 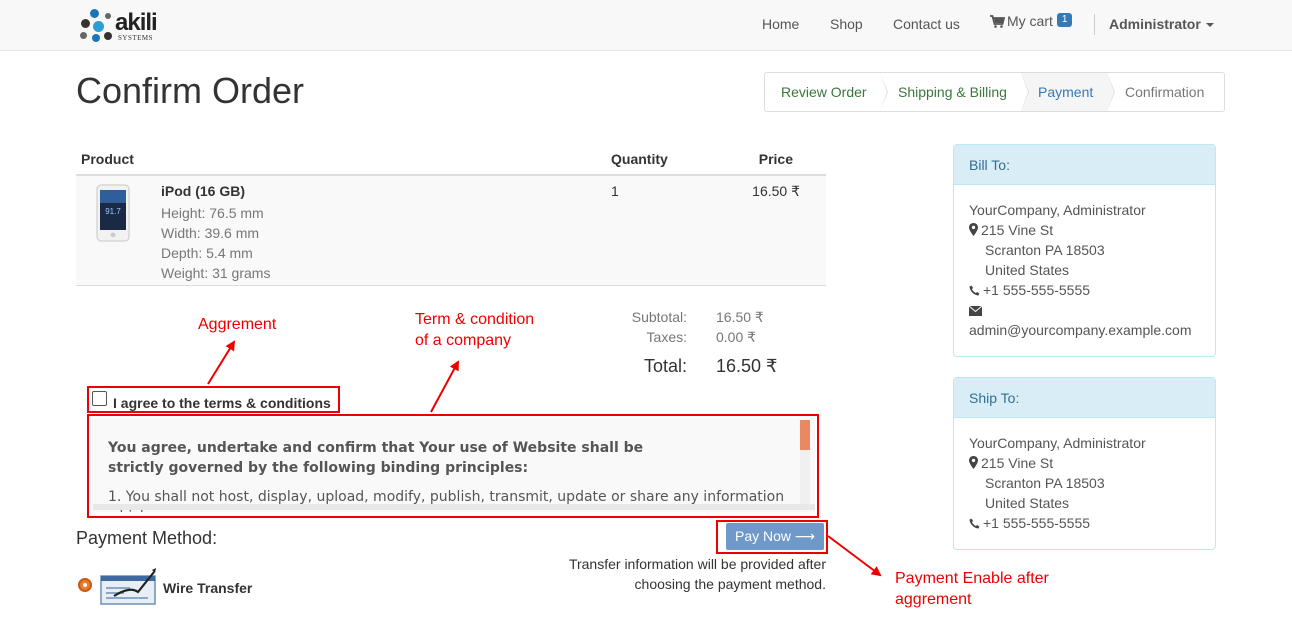 What do you see at coordinates (1045, 483) in the screenshot?
I see `ship-to-city: Scranton PA 18503` at bounding box center [1045, 483].